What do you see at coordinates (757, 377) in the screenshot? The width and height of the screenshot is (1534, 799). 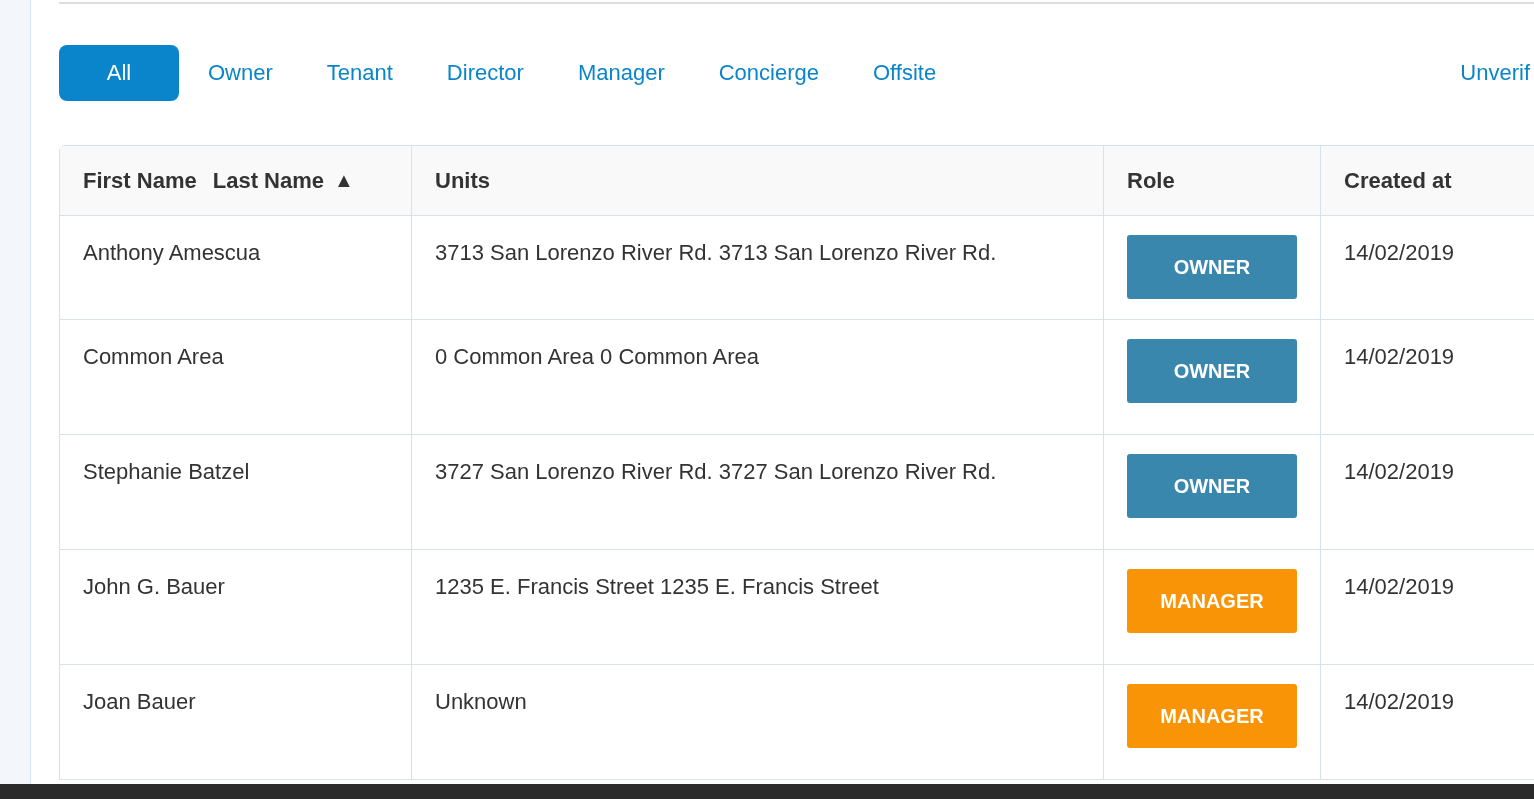 I see `table-cell: 0 Common Area 0 Common Area` at bounding box center [757, 377].